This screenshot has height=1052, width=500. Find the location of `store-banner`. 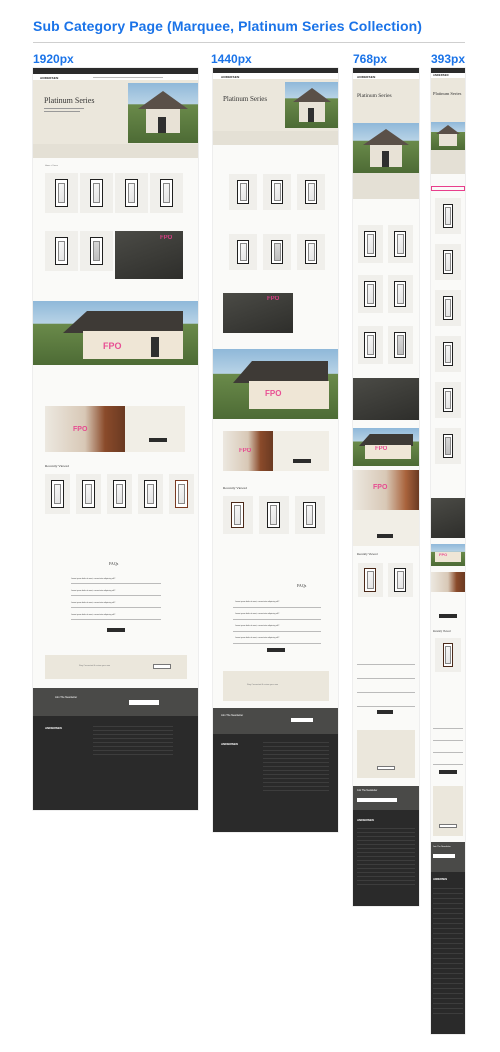

store-banner is located at coordinates (448, 811).